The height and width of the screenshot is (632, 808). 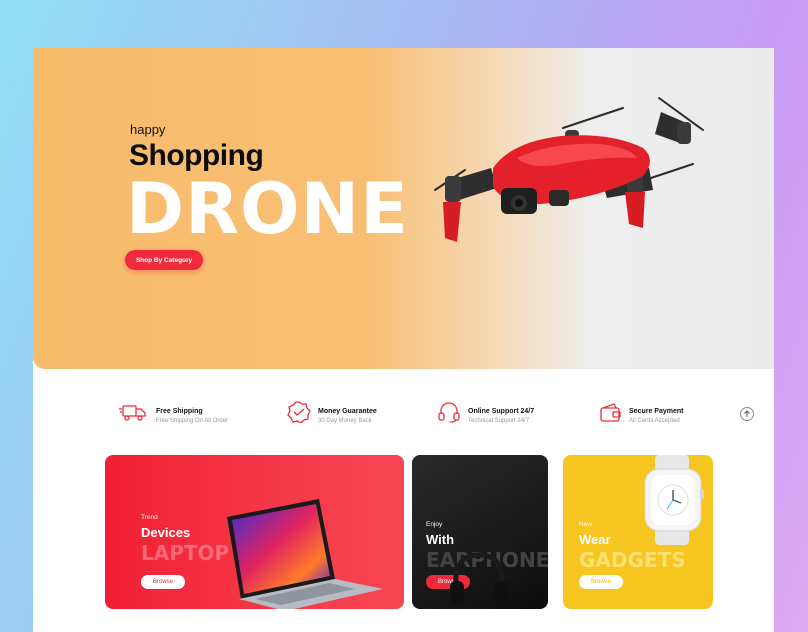 I want to click on laptop-image, so click(x=305, y=554).